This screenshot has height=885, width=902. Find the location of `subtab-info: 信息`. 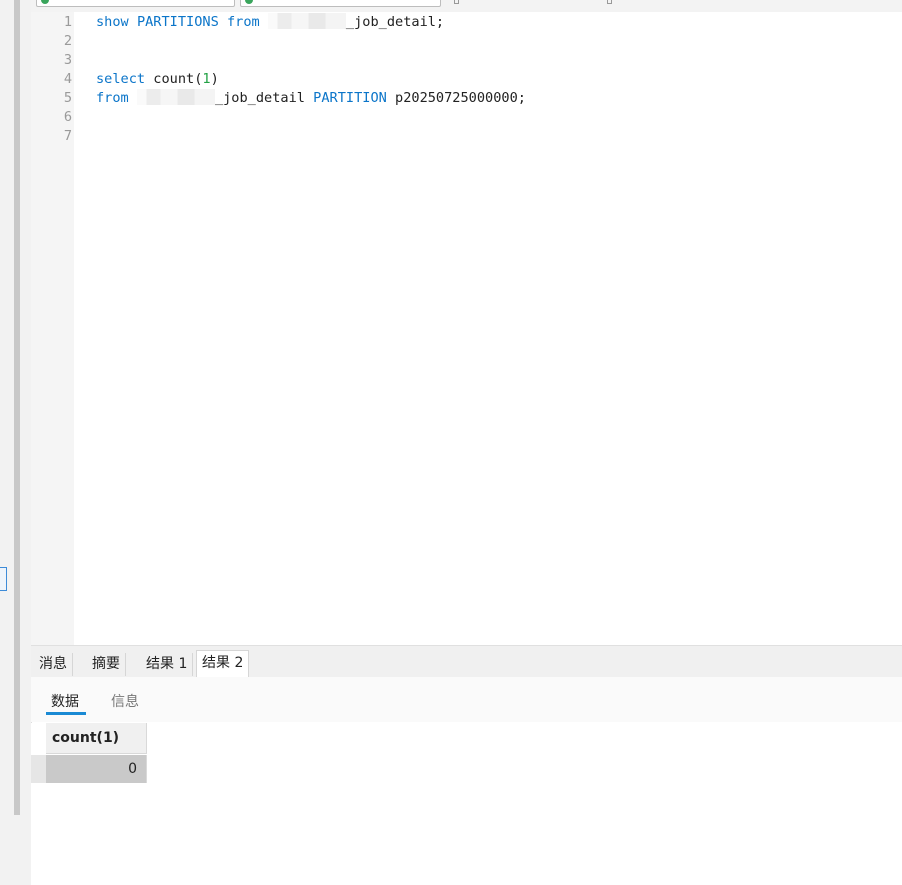

subtab-info: 信息 is located at coordinates (125, 701).